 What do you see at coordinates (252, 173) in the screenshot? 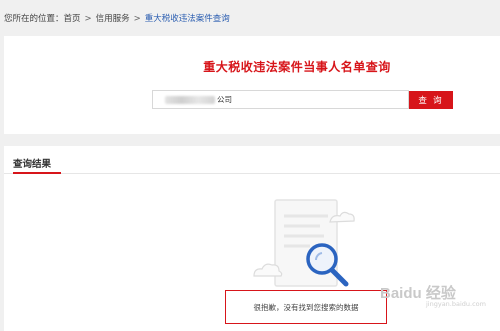
I see `results-divider` at bounding box center [252, 173].